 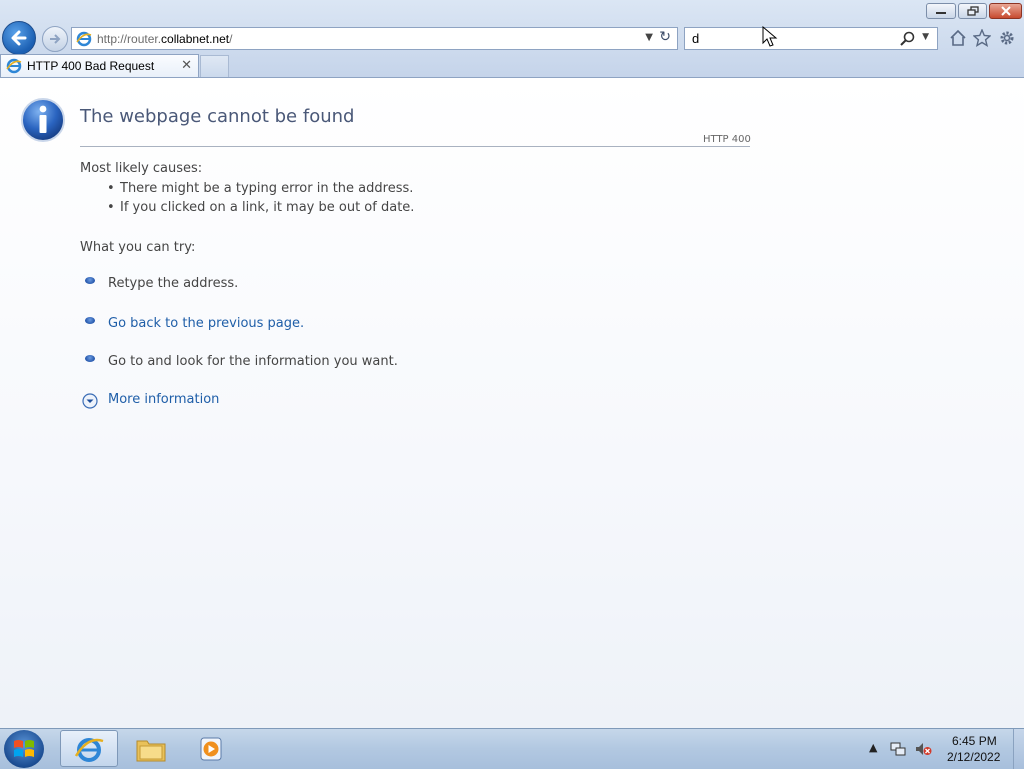 What do you see at coordinates (231, 38) in the screenshot?
I see `address-path: /` at bounding box center [231, 38].